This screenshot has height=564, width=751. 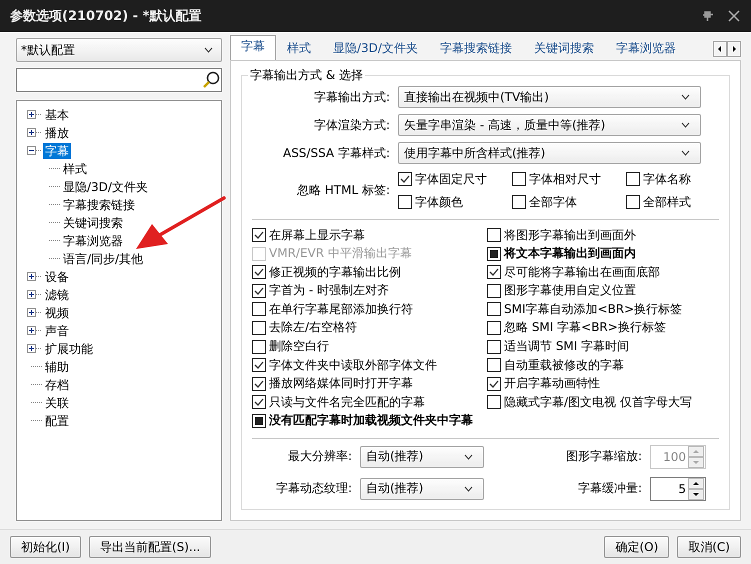 What do you see at coordinates (369, 327) in the screenshot?
I see `checkbox-option: 去除左/右空格符` at bounding box center [369, 327].